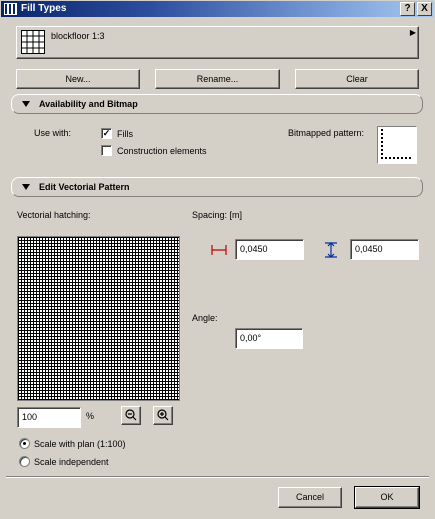 Image resolution: width=435 pixels, height=519 pixels. What do you see at coordinates (269, 338) in the screenshot?
I see `angle-field: 0,00°` at bounding box center [269, 338].